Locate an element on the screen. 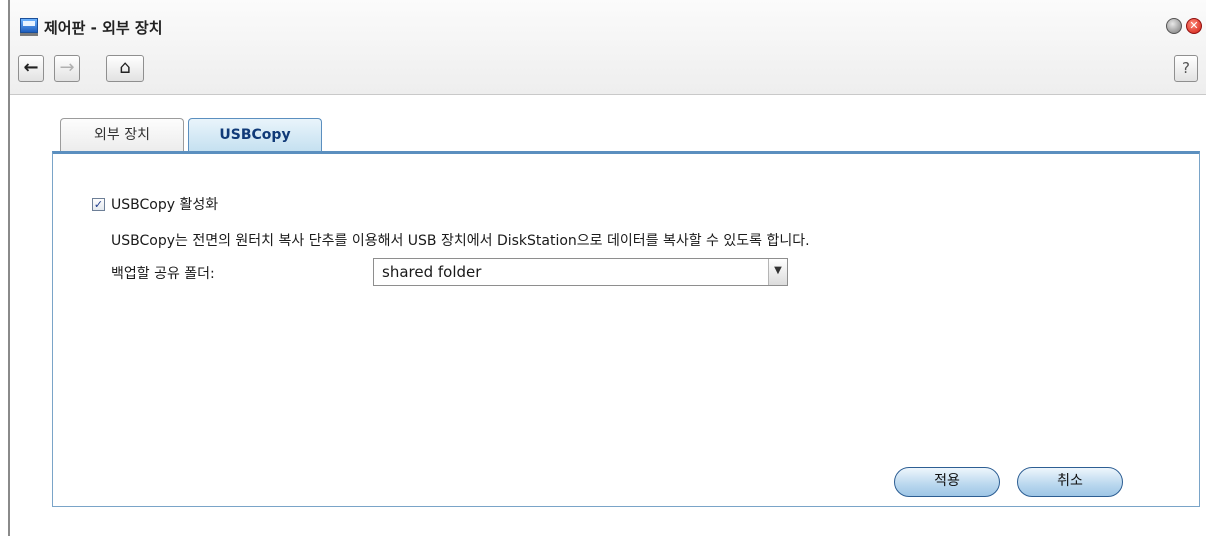 The height and width of the screenshot is (536, 1206). control-panel-icon is located at coordinates (29, 27).